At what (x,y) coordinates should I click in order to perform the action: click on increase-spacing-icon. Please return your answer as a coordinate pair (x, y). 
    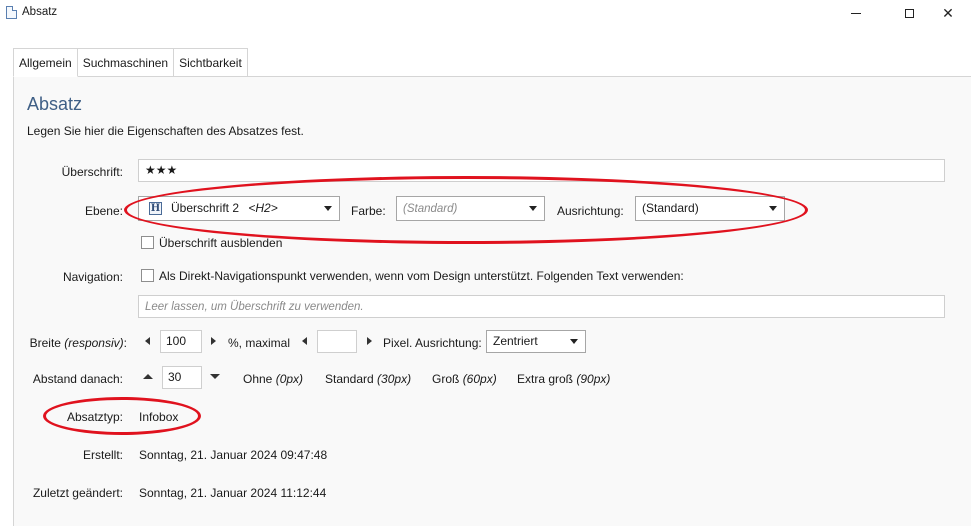
    Looking at the image, I should click on (148, 376).